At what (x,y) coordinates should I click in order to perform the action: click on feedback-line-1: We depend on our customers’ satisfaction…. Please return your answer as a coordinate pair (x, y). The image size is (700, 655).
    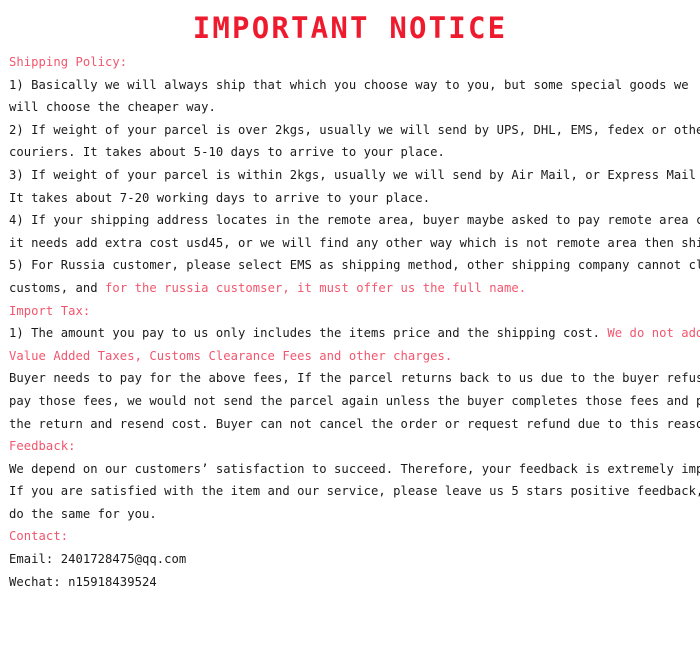
    Looking at the image, I should click on (354, 468).